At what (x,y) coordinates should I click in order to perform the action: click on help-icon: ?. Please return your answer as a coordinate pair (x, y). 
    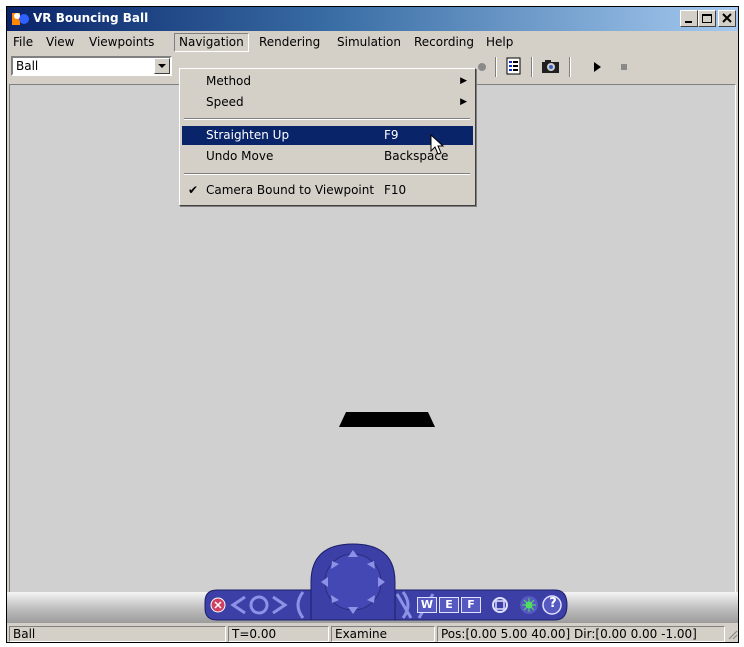
    Looking at the image, I should click on (553, 604).